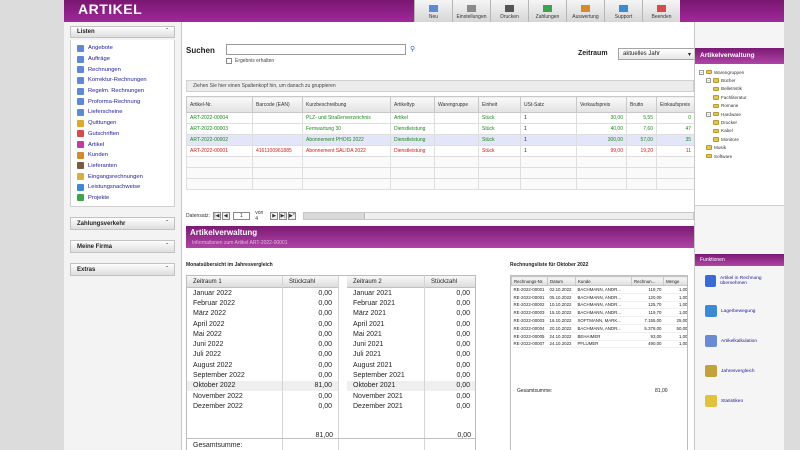 Image resolution: width=800 pixels, height=450 pixels. I want to click on sidebar-item-rechnungen: Rechnungen, so click(122, 69).